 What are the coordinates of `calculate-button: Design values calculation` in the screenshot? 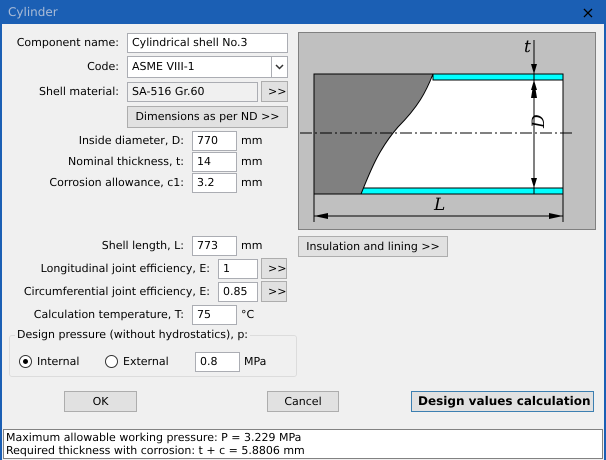 It's located at (502, 401).